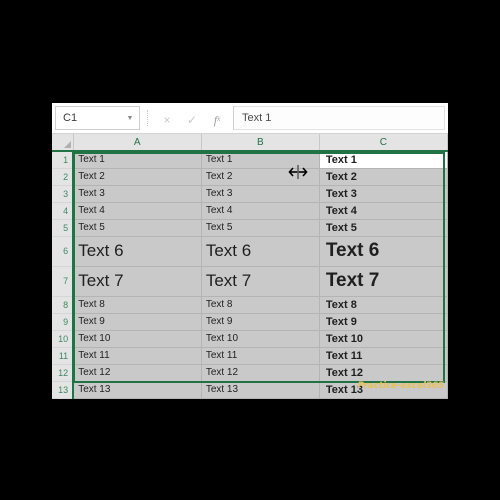  What do you see at coordinates (260, 228) in the screenshot?
I see `cell-b: Text 5` at bounding box center [260, 228].